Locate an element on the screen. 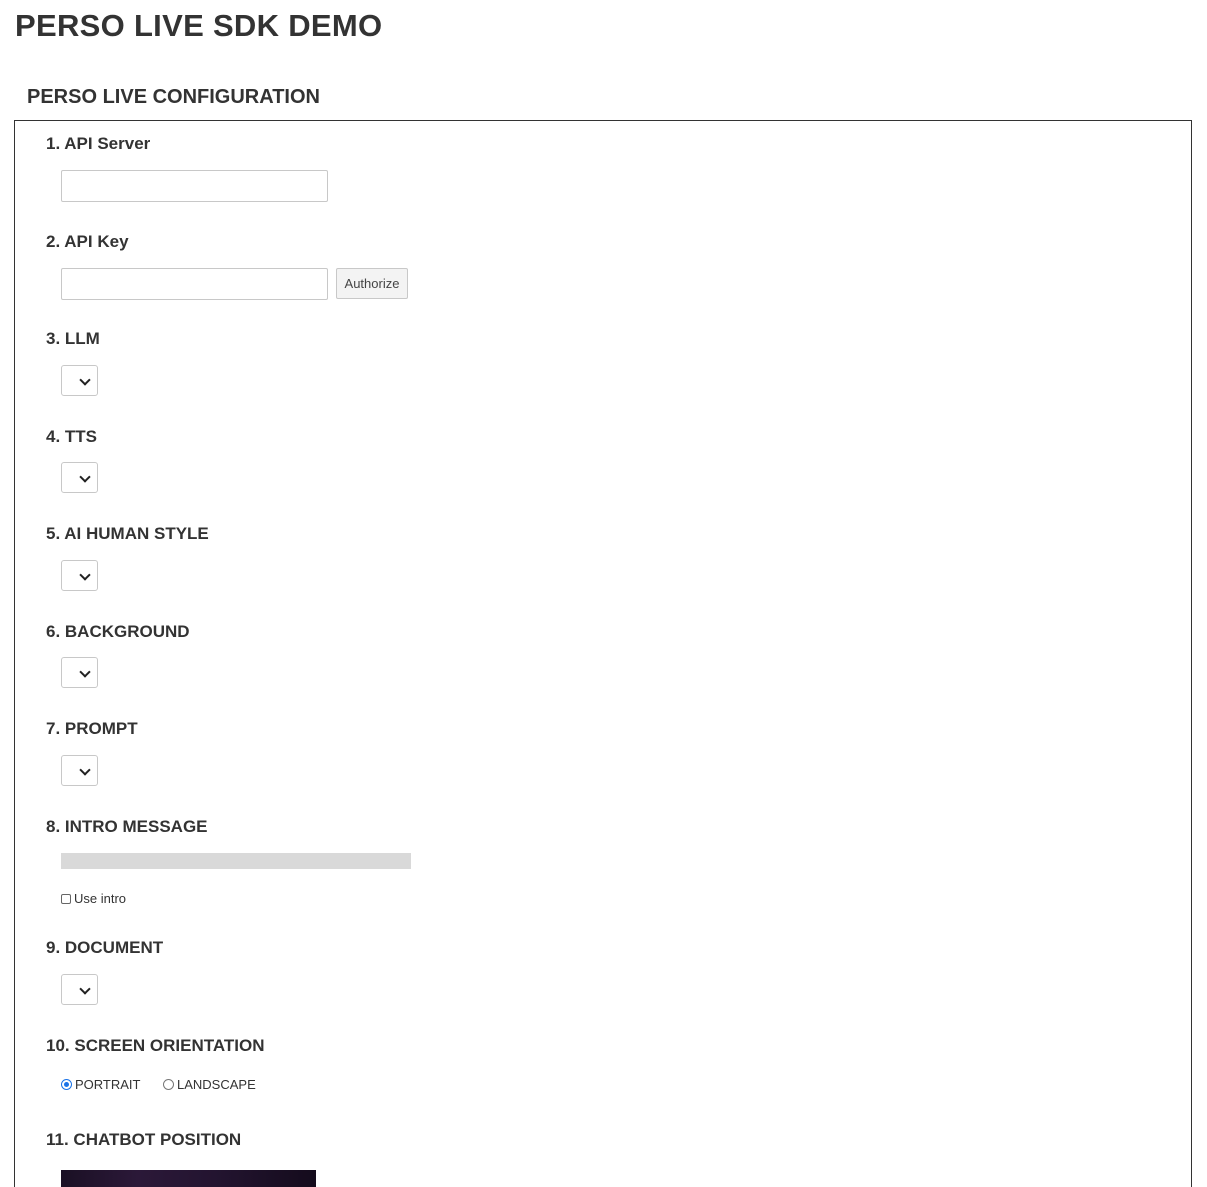 This screenshot has height=1187, width=1207. tts-label: 4. TTS is located at coordinates (72, 436).